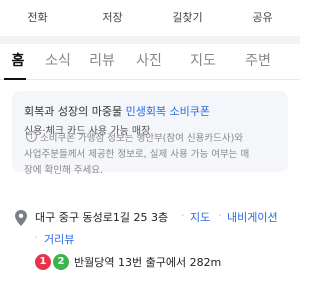 The image size is (320, 300). I want to click on save-button: 저장, so click(112, 18).